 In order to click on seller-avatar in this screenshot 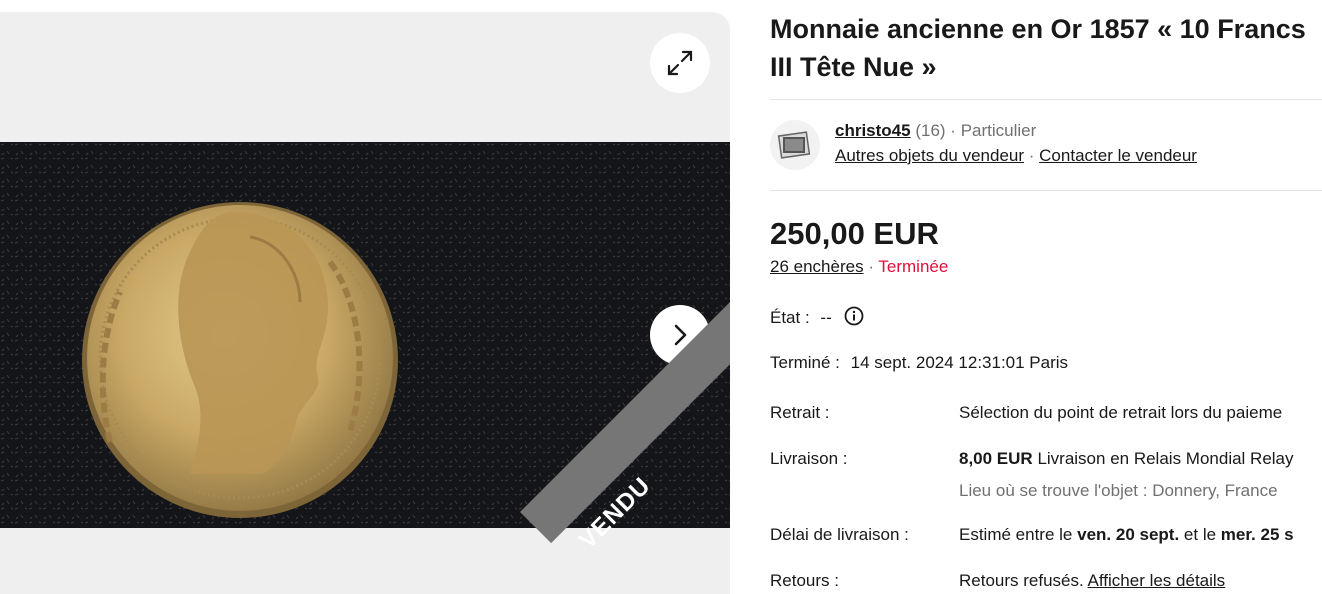, I will do `click(795, 145)`.